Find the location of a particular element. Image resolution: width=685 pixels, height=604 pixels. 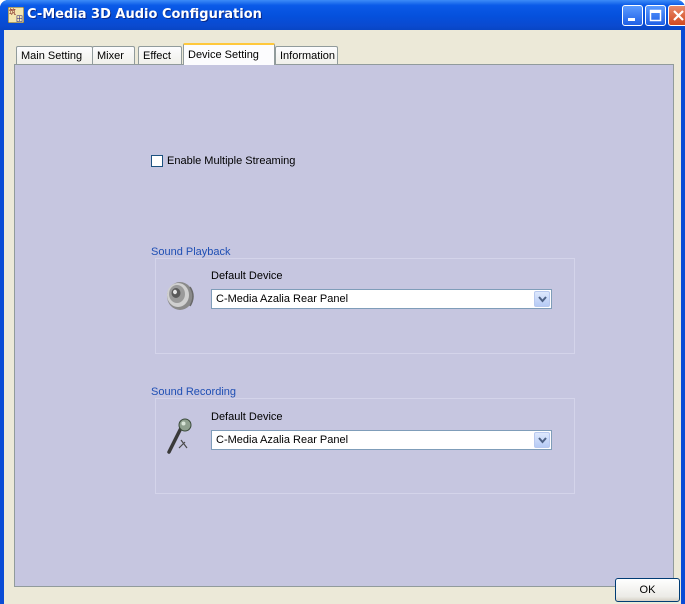

tab-label: Device Setting is located at coordinates (223, 55).